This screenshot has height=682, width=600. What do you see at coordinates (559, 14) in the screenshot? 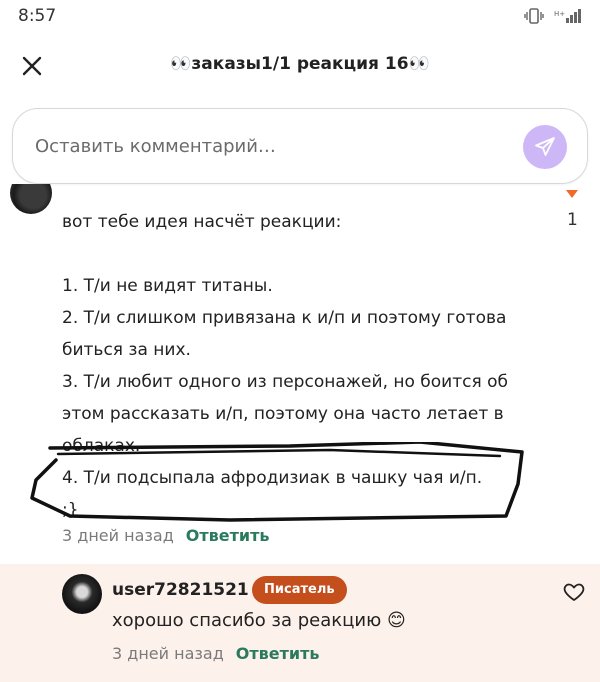
I see `svg-text: H+` at bounding box center [559, 14].